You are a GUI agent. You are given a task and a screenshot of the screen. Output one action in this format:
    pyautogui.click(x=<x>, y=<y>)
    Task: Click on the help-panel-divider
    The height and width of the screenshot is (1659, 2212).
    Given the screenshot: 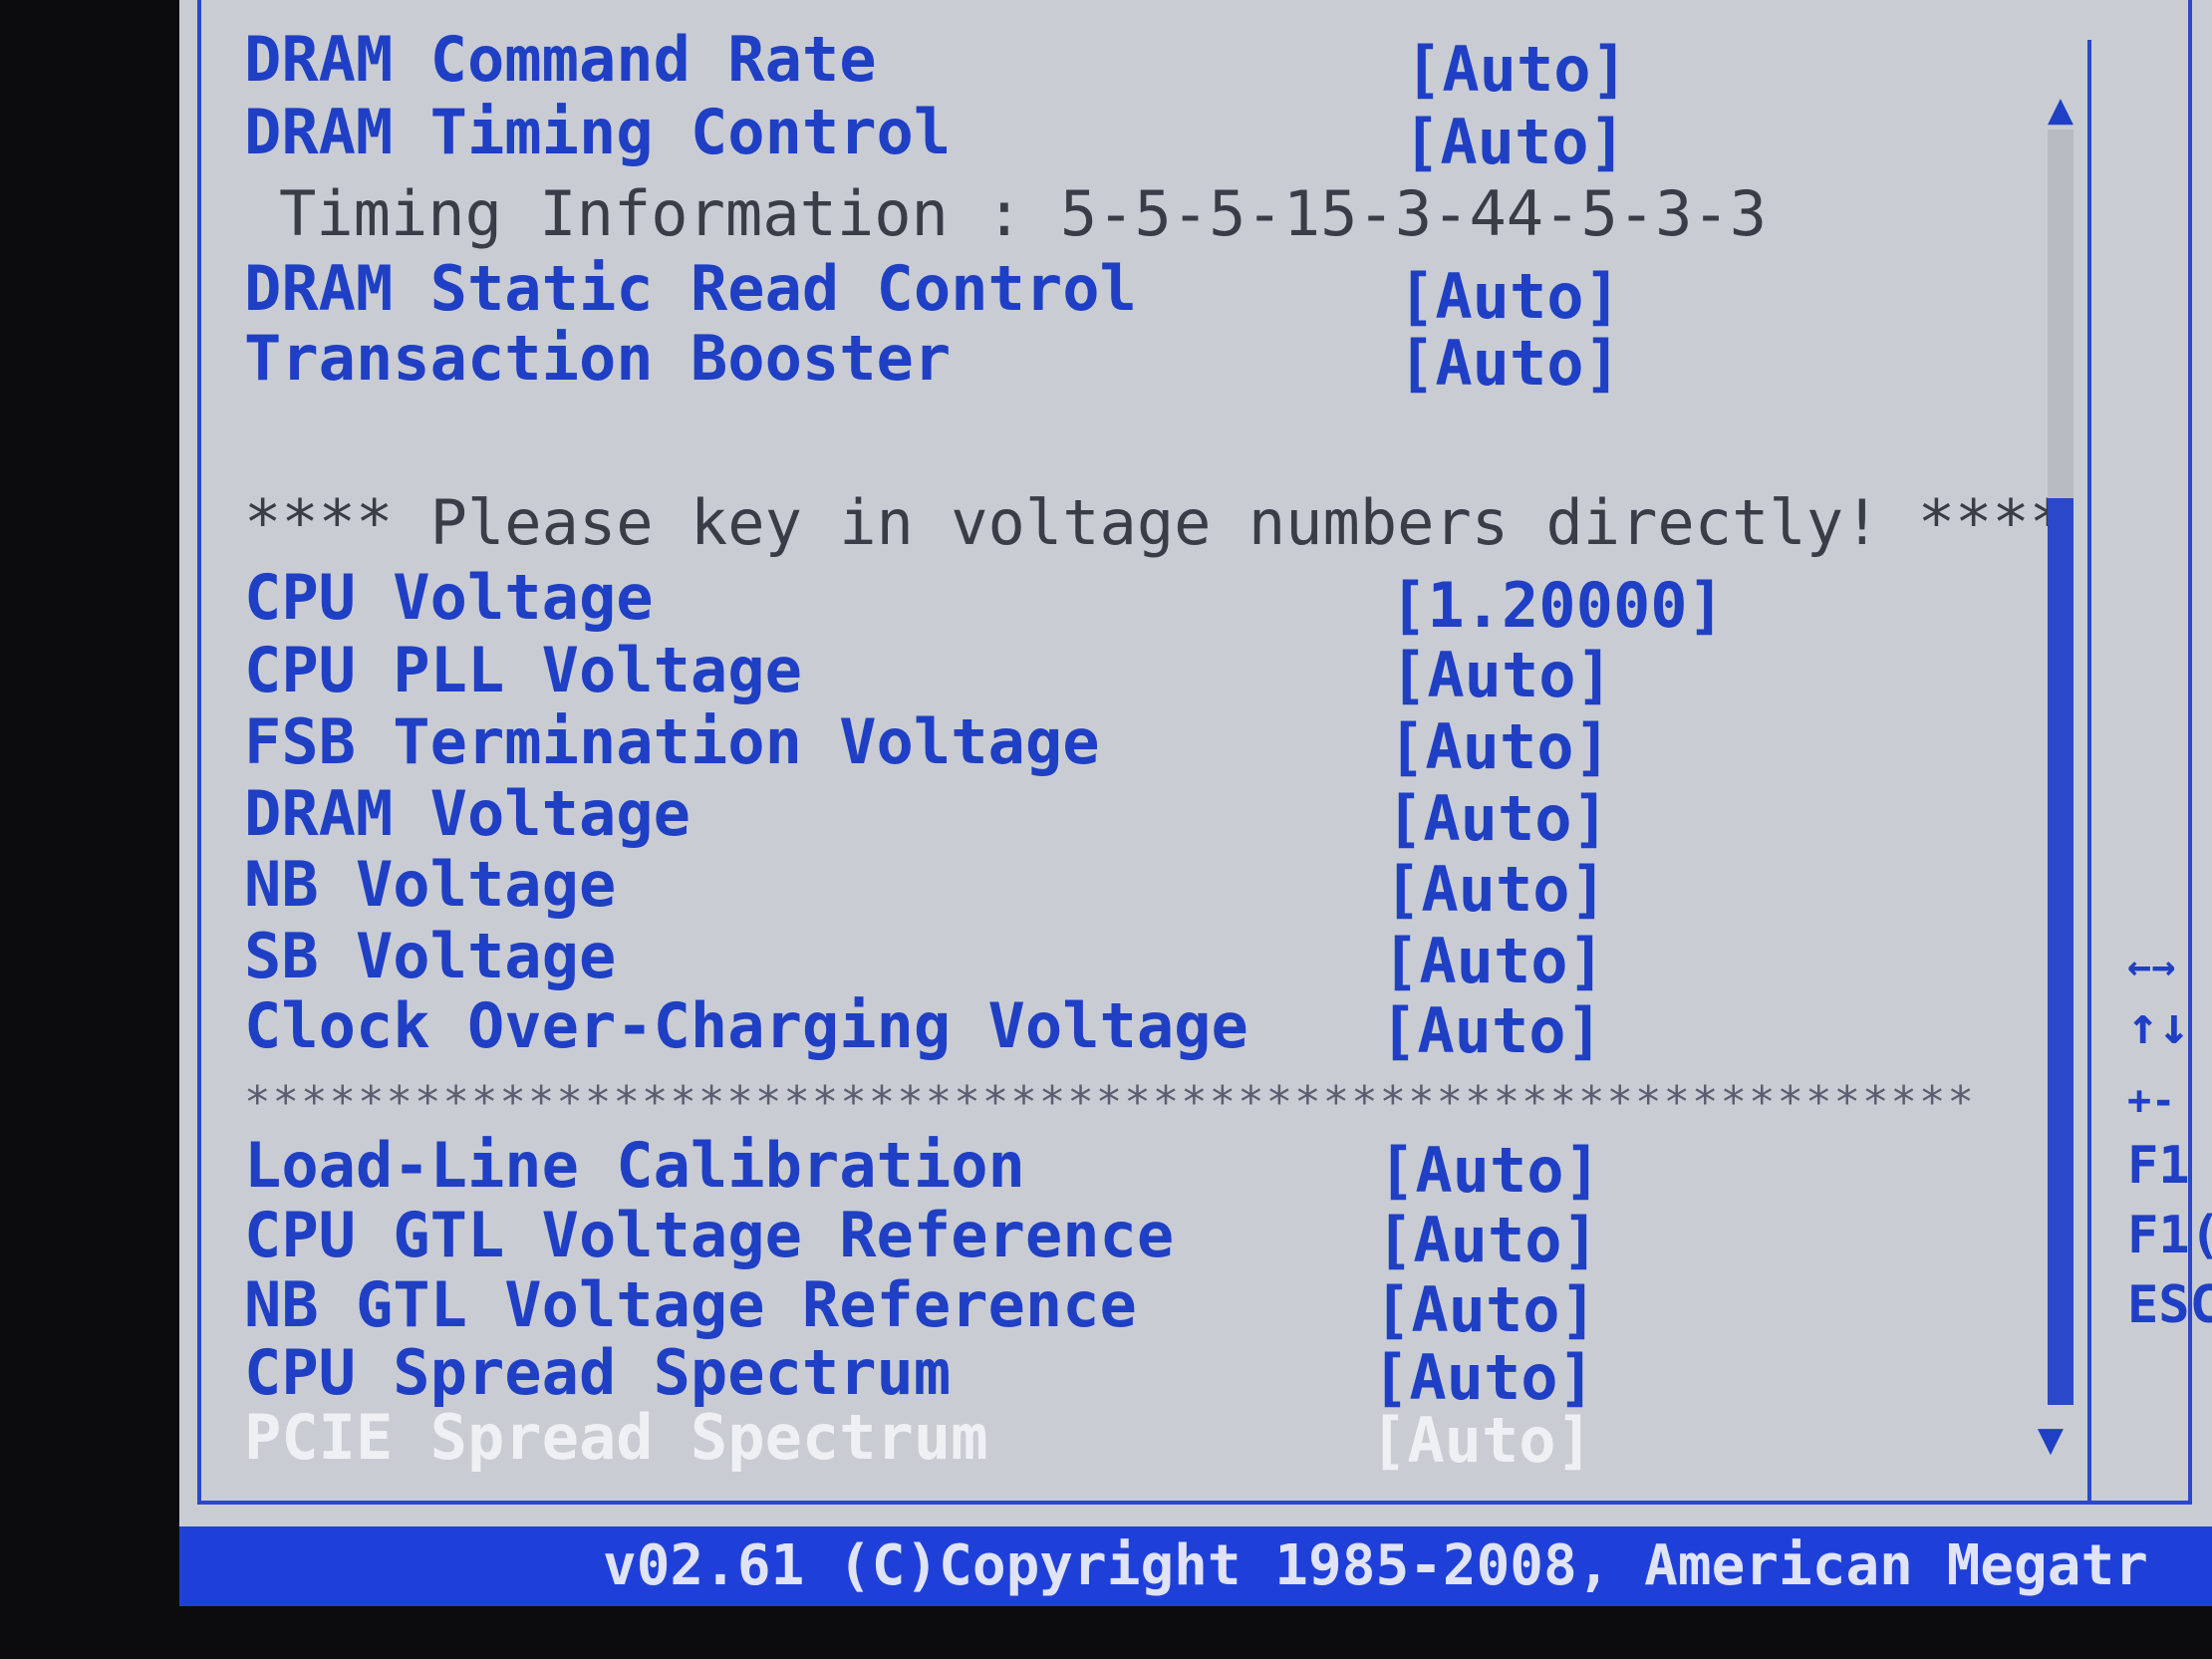 What is the action you would take?
    pyautogui.click(x=2089, y=773)
    